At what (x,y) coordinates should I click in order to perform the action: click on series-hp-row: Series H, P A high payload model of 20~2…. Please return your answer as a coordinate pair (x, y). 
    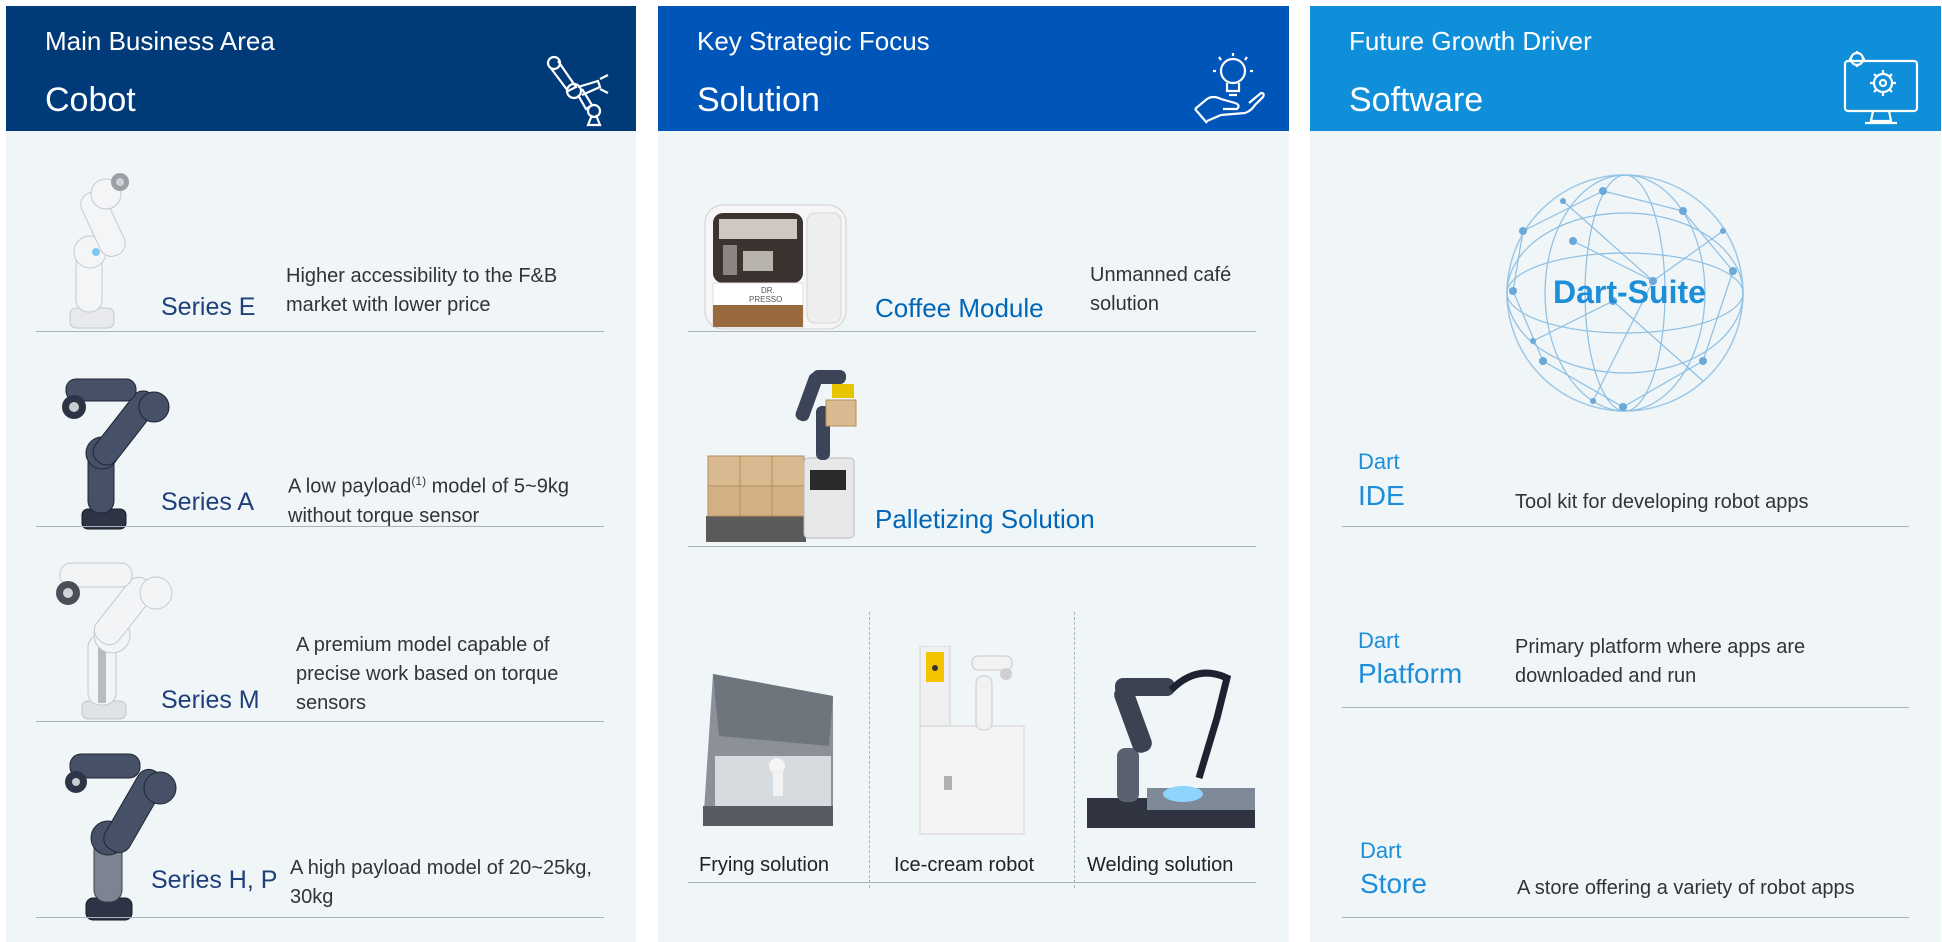
    Looking at the image, I should click on (321, 826).